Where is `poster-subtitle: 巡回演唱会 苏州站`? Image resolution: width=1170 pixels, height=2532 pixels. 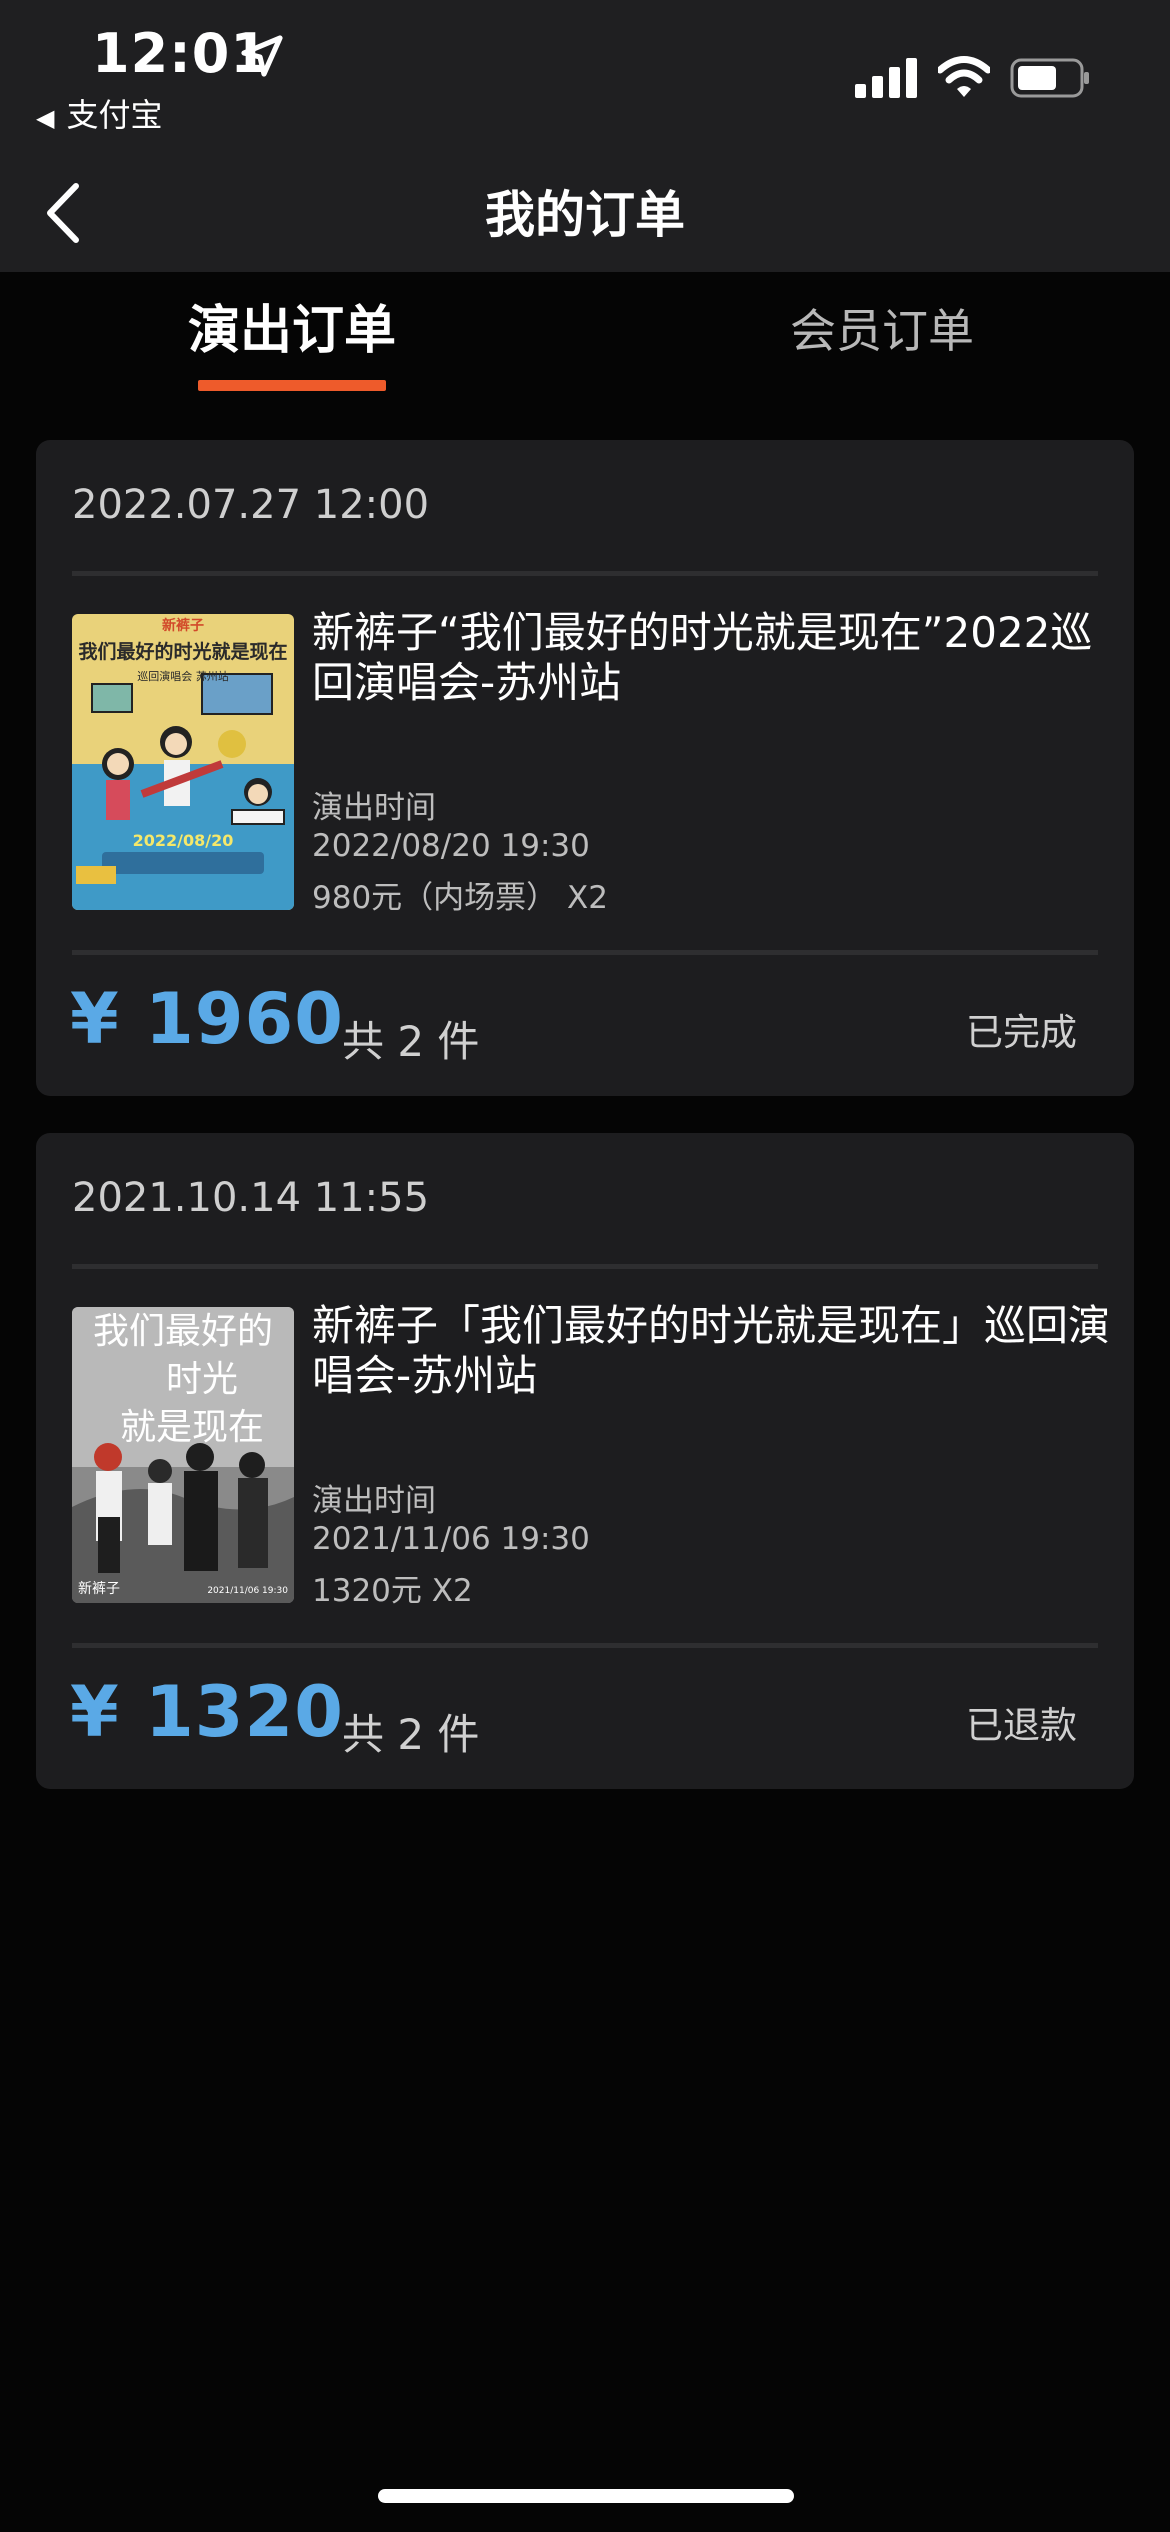 poster-subtitle: 巡回演唱会 苏州站 is located at coordinates (183, 676).